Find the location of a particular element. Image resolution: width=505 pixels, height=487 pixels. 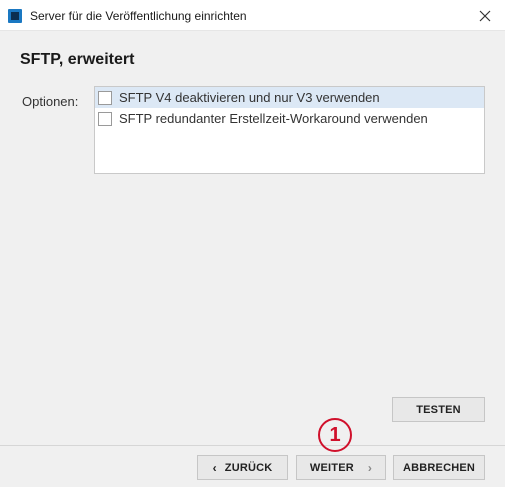

next-button: WEITER › is located at coordinates (341, 467).